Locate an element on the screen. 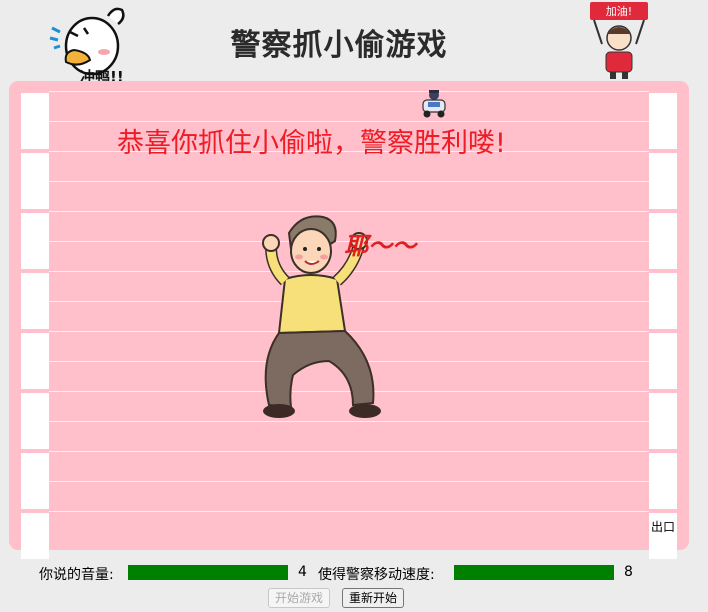  speed-value: 8 is located at coordinates (628, 572).